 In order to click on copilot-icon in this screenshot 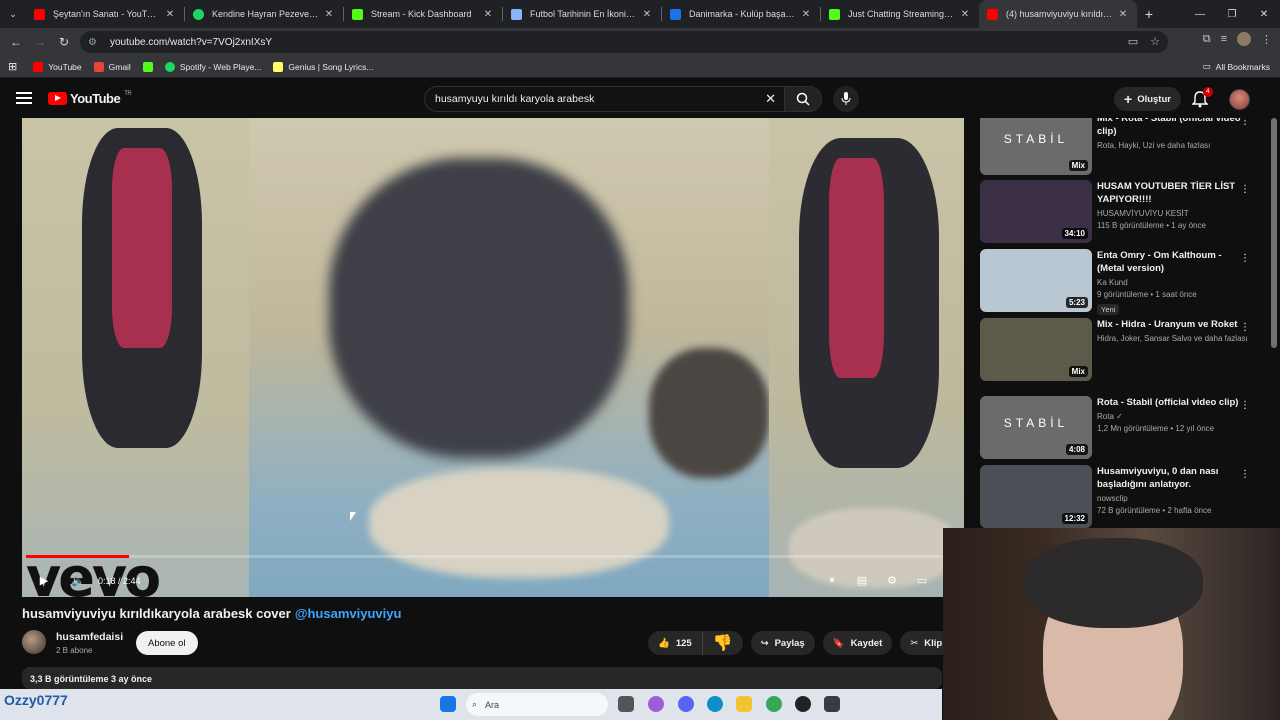, I will do `click(656, 704)`.